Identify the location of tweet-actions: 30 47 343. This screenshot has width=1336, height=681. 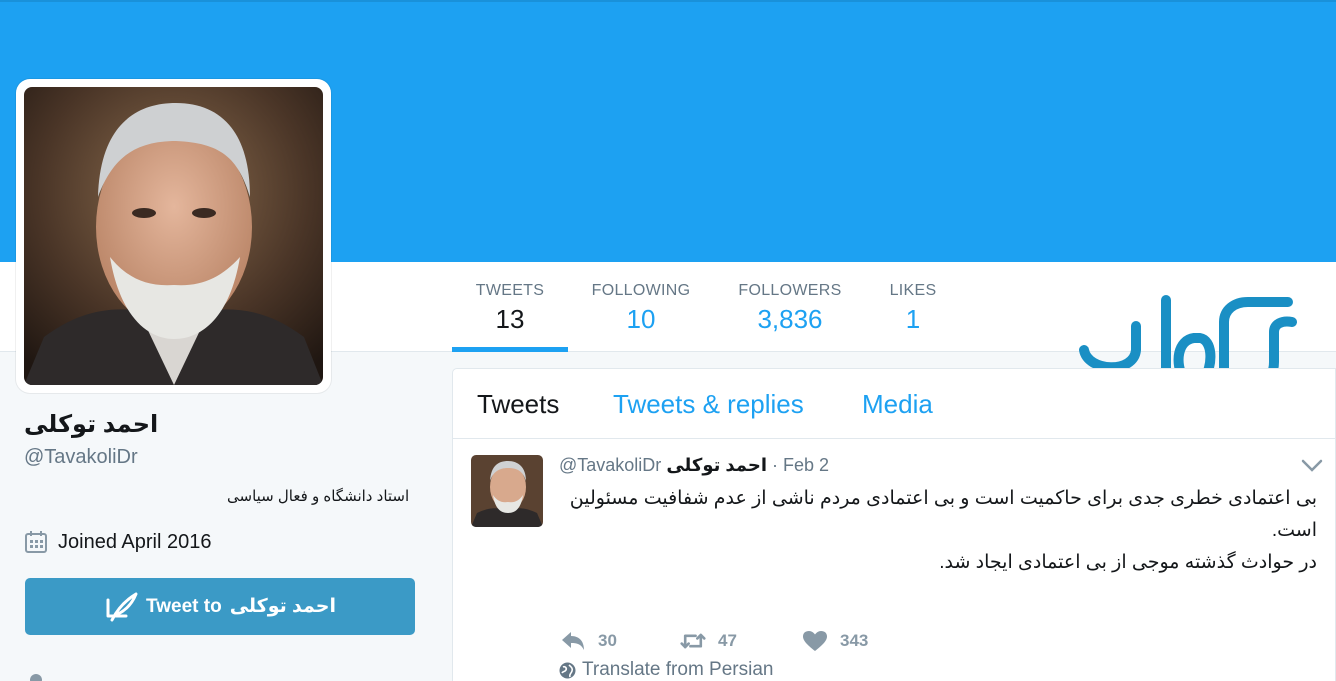
(714, 641).